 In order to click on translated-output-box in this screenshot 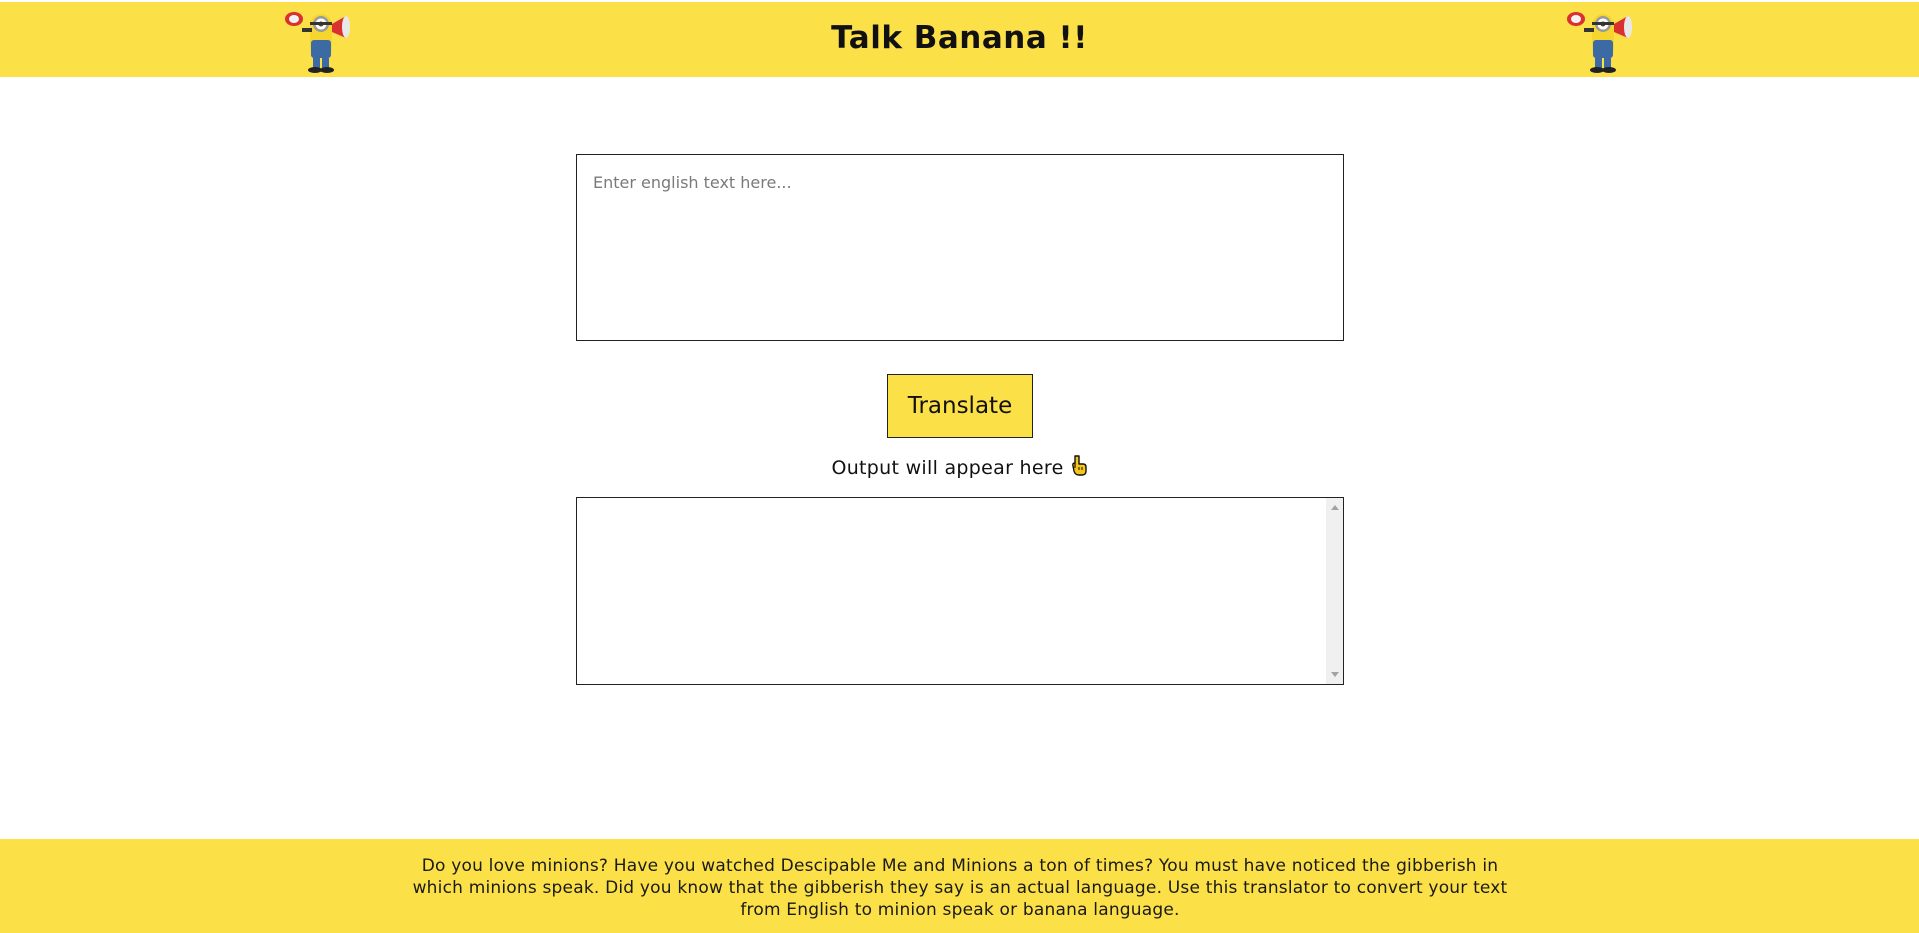, I will do `click(960, 591)`.